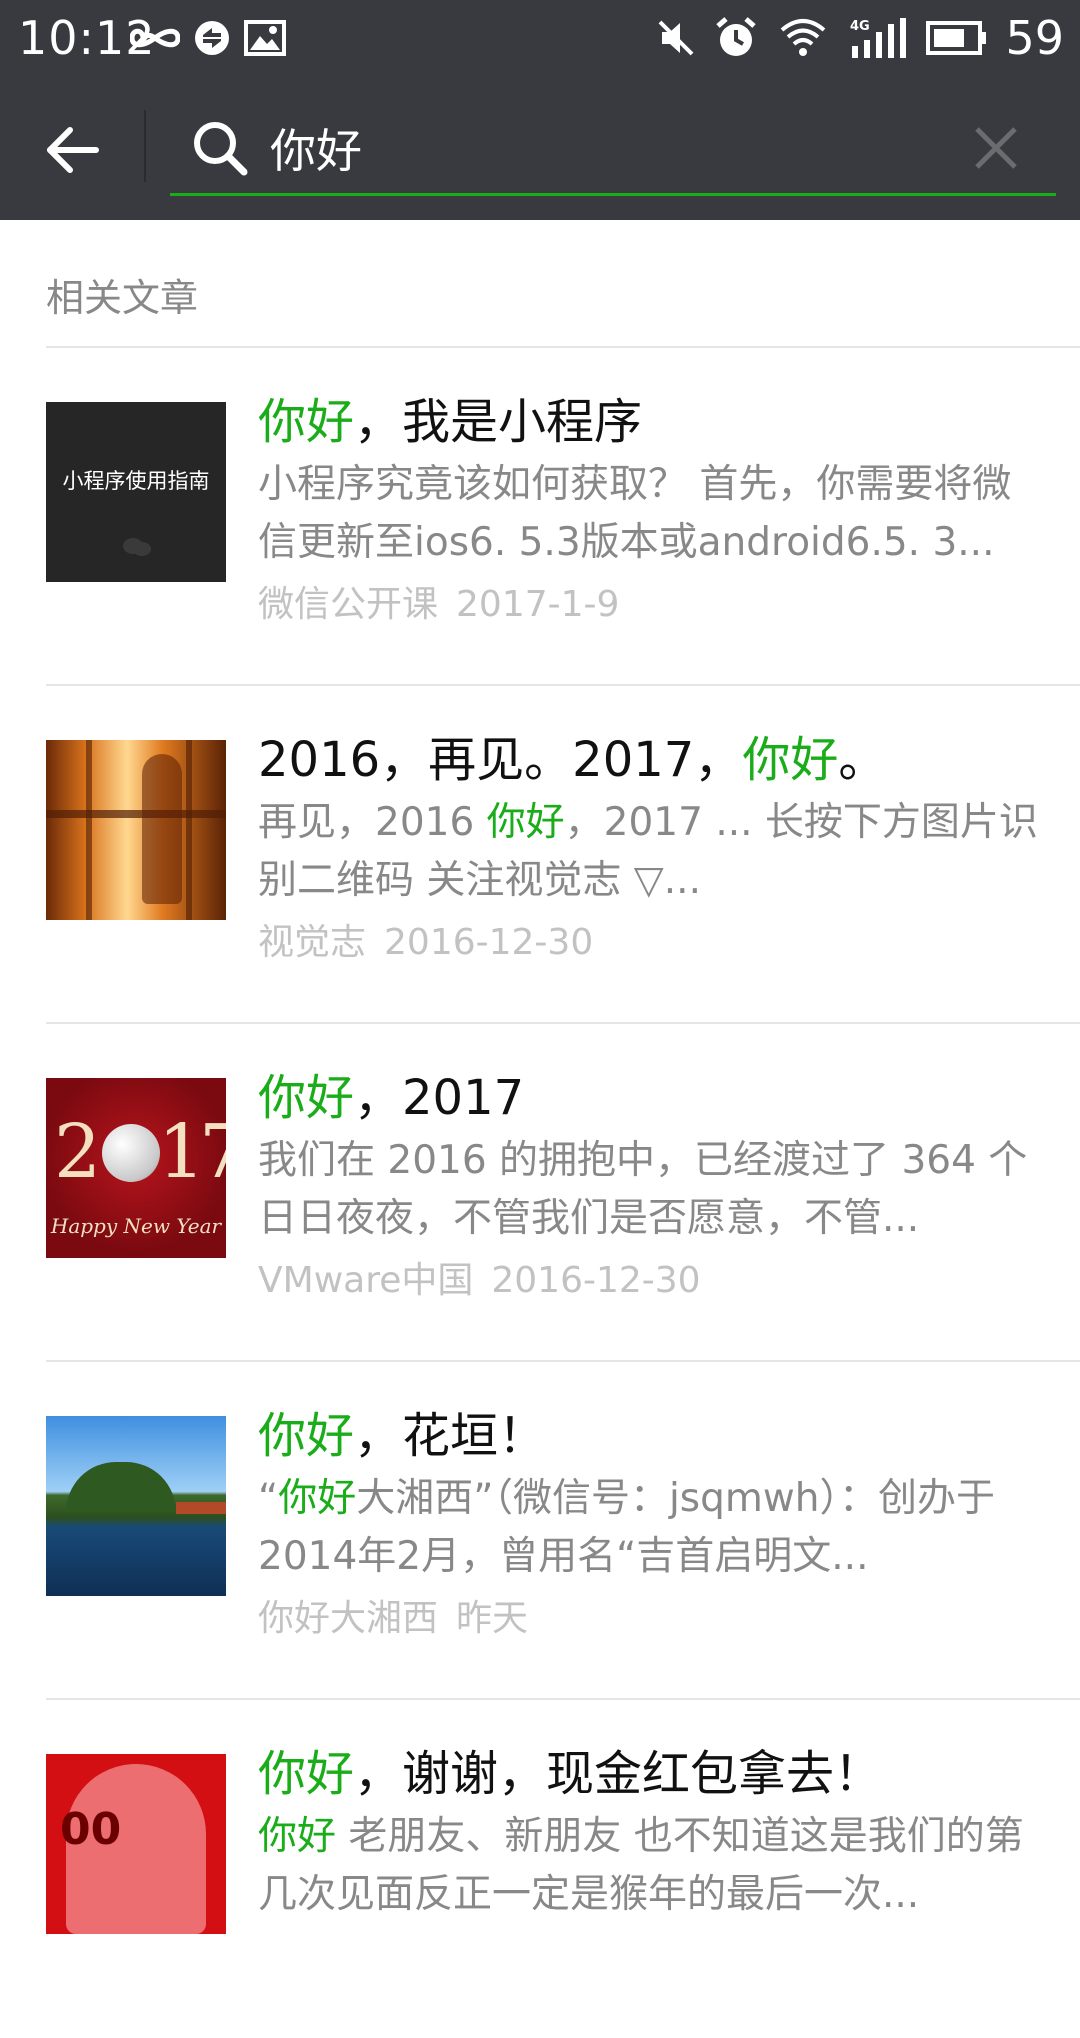 The width and height of the screenshot is (1080, 2038). Describe the element at coordinates (676, 38) in the screenshot. I see `mute-icon` at that location.